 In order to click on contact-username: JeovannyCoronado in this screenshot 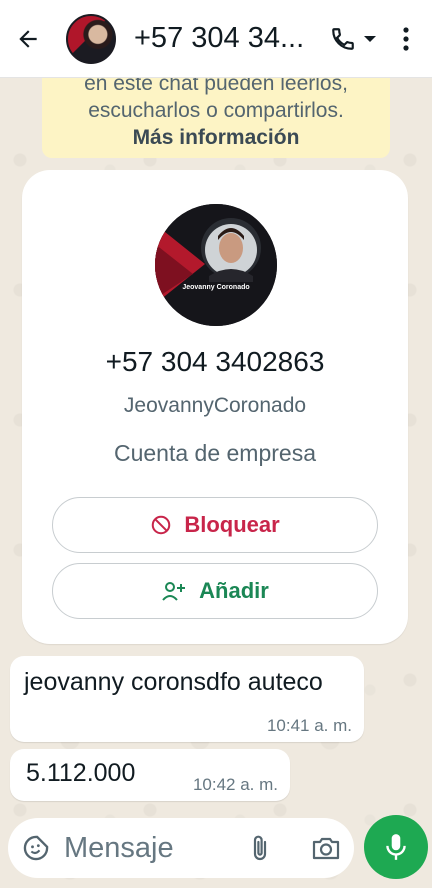, I will do `click(215, 405)`.